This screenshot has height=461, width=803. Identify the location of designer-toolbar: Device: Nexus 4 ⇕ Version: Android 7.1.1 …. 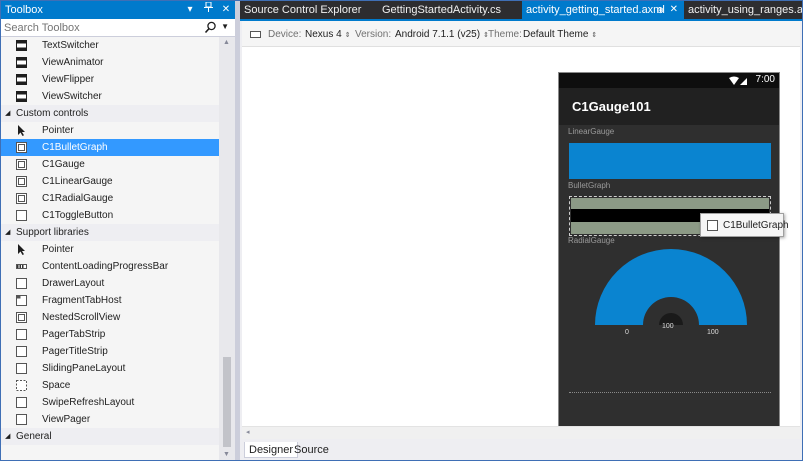
(521, 34).